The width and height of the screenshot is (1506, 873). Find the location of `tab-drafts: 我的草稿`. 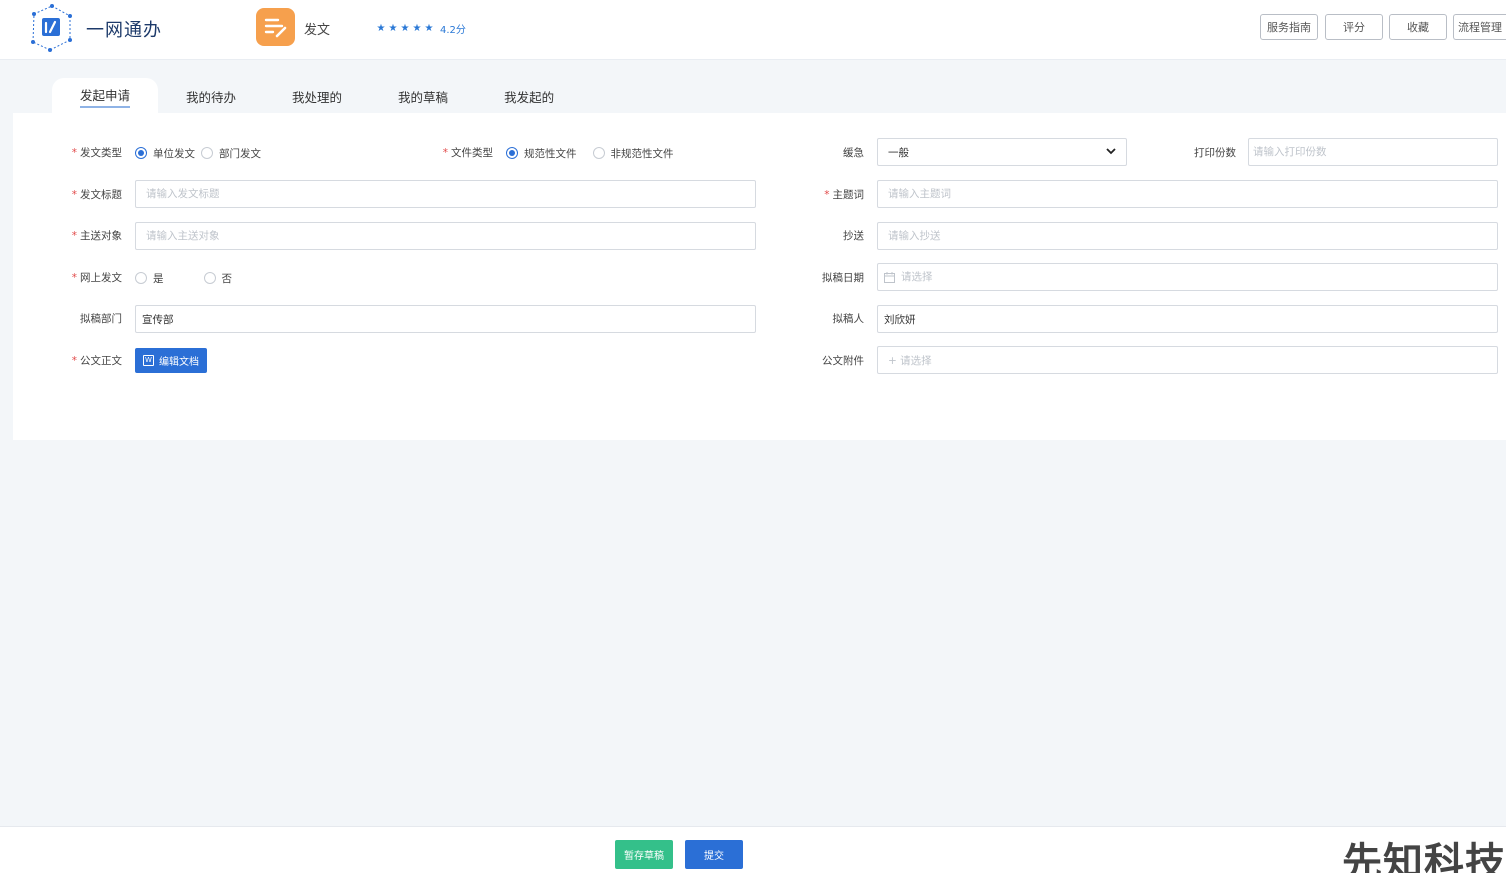

tab-drafts: 我的草稿 is located at coordinates (423, 96).